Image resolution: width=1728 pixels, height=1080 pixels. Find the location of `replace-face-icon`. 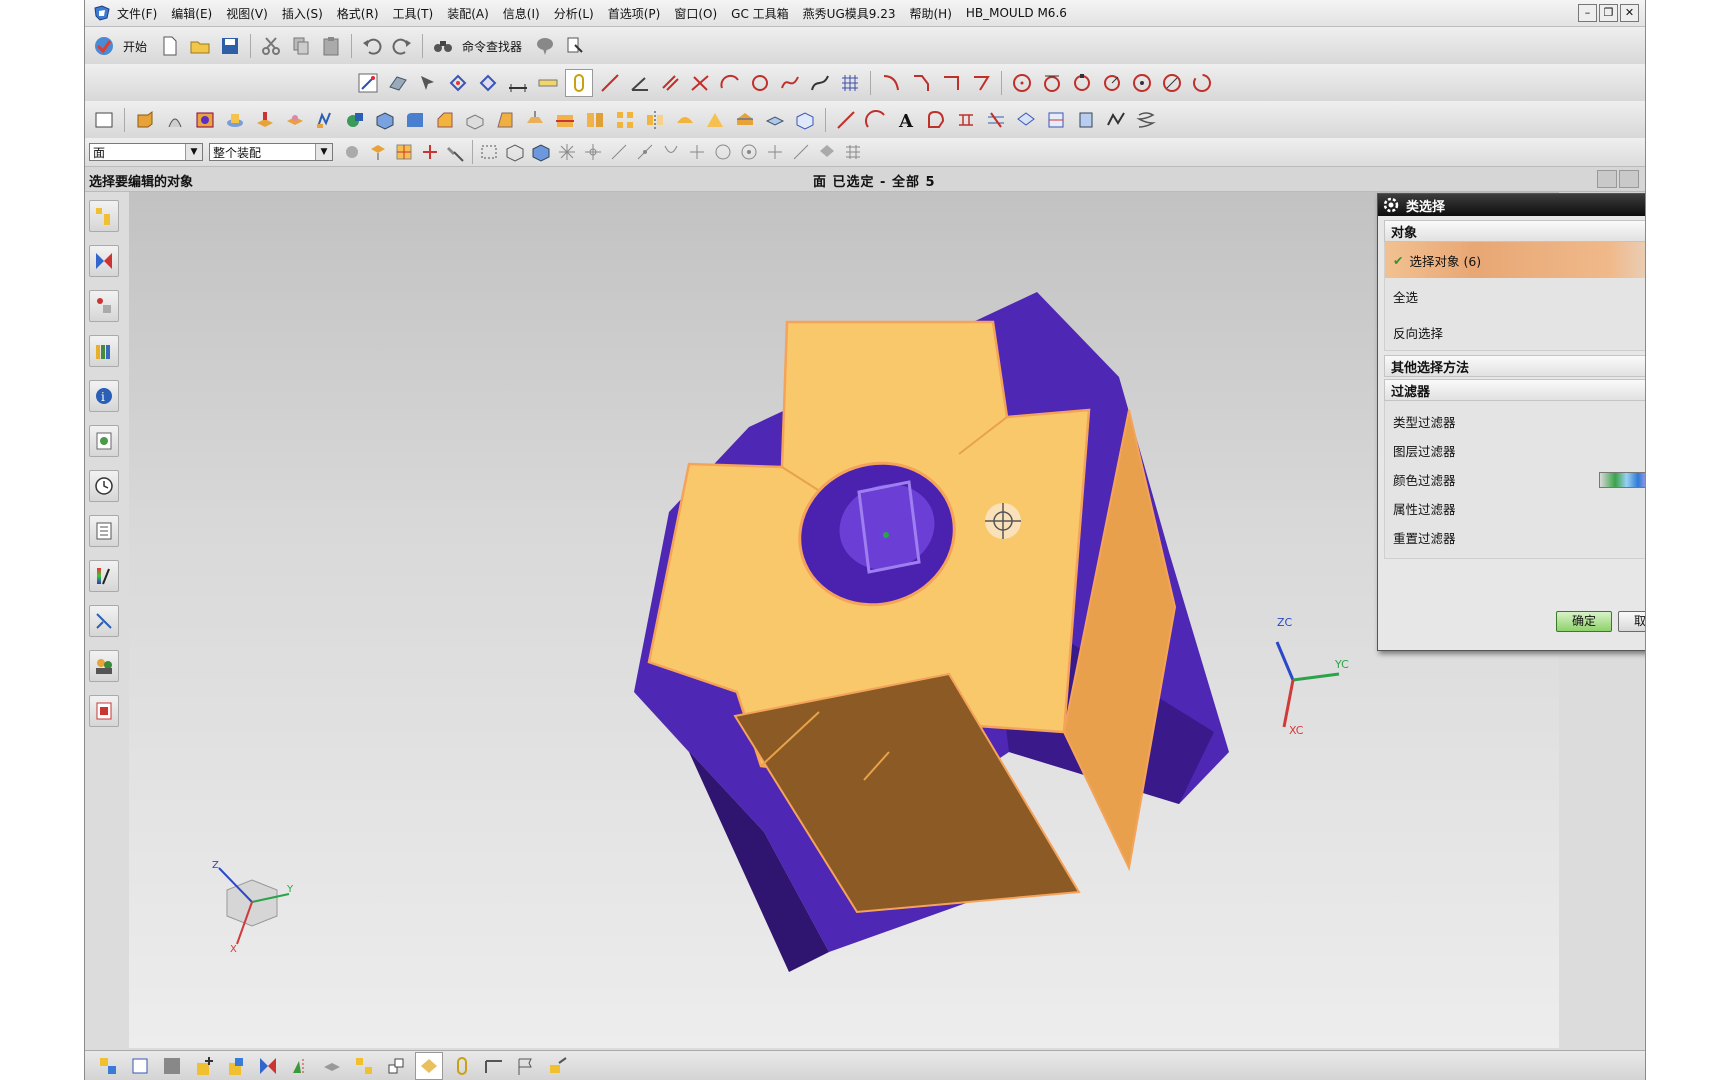

replace-face-icon is located at coordinates (745, 120).